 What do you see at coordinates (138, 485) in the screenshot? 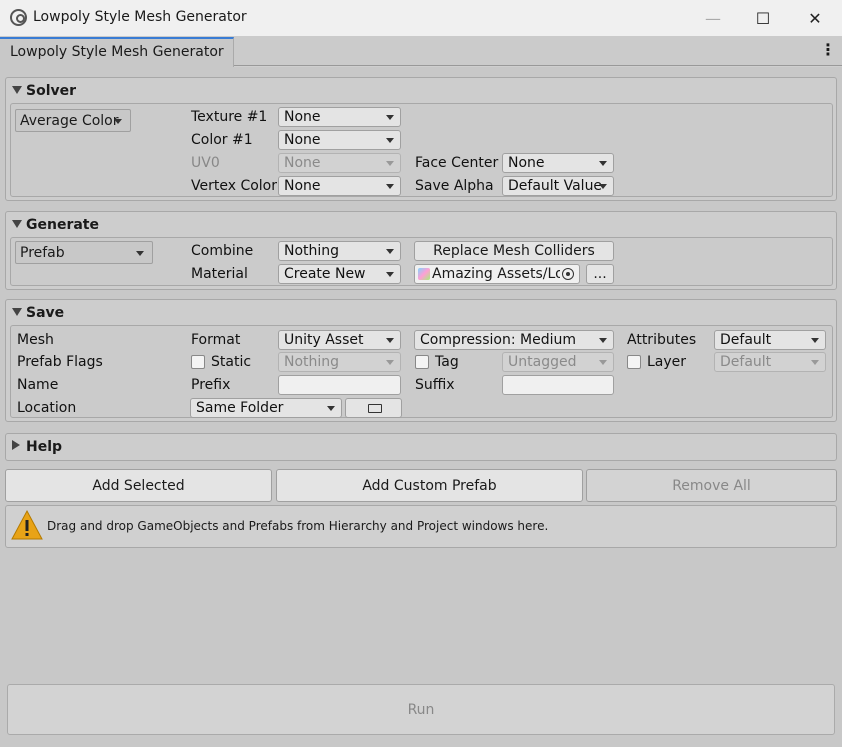
I see `add-selected-button: Add Selected` at bounding box center [138, 485].